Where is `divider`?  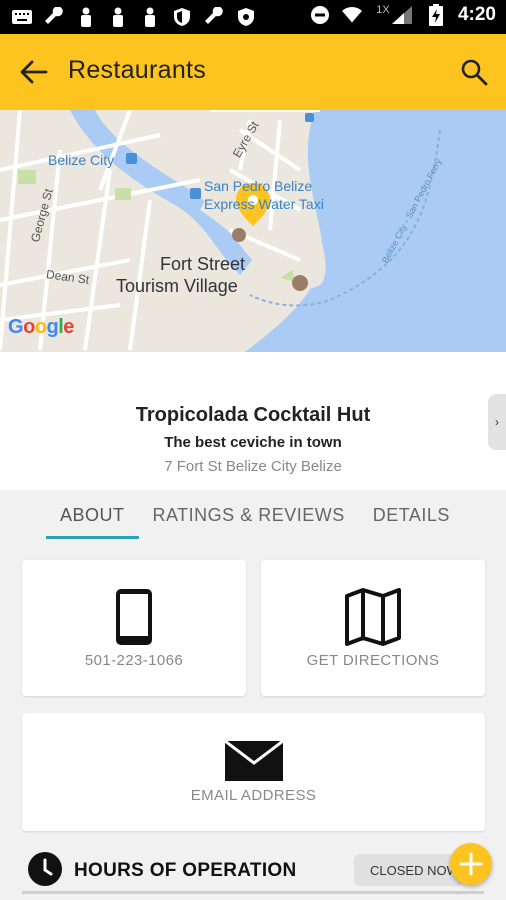 divider is located at coordinates (253, 892).